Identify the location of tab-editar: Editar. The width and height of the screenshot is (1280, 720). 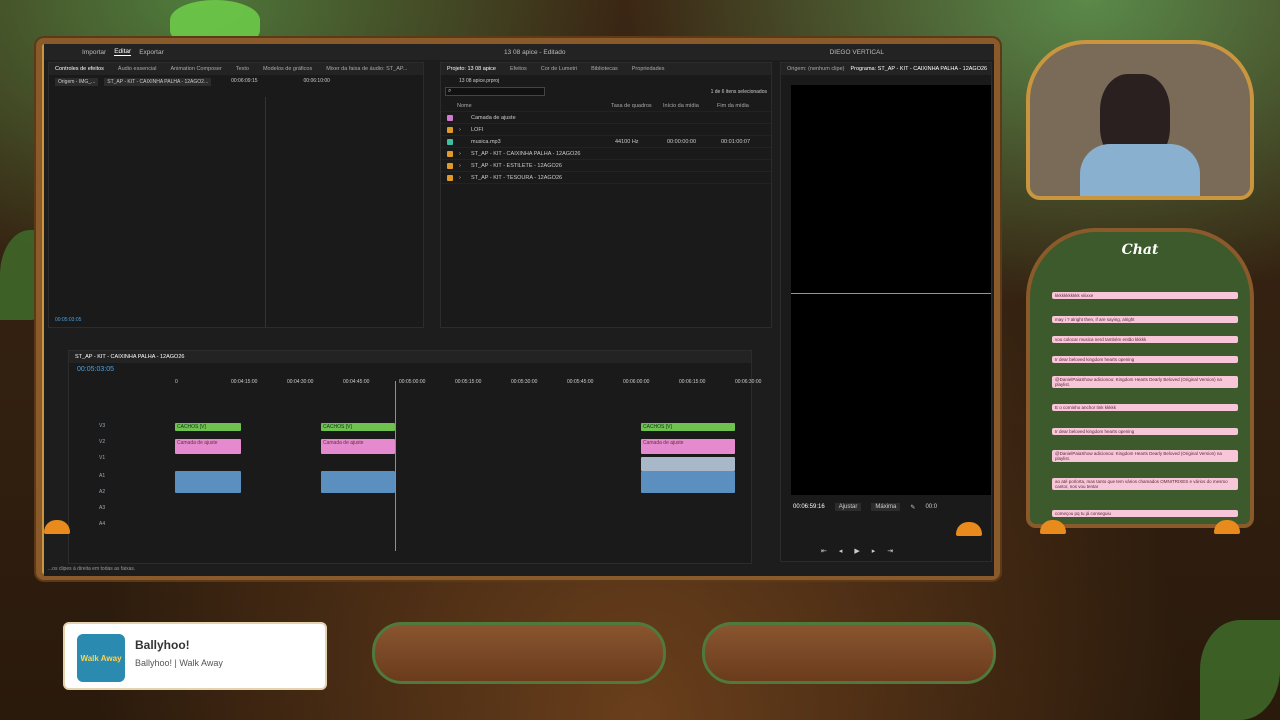
(123, 52).